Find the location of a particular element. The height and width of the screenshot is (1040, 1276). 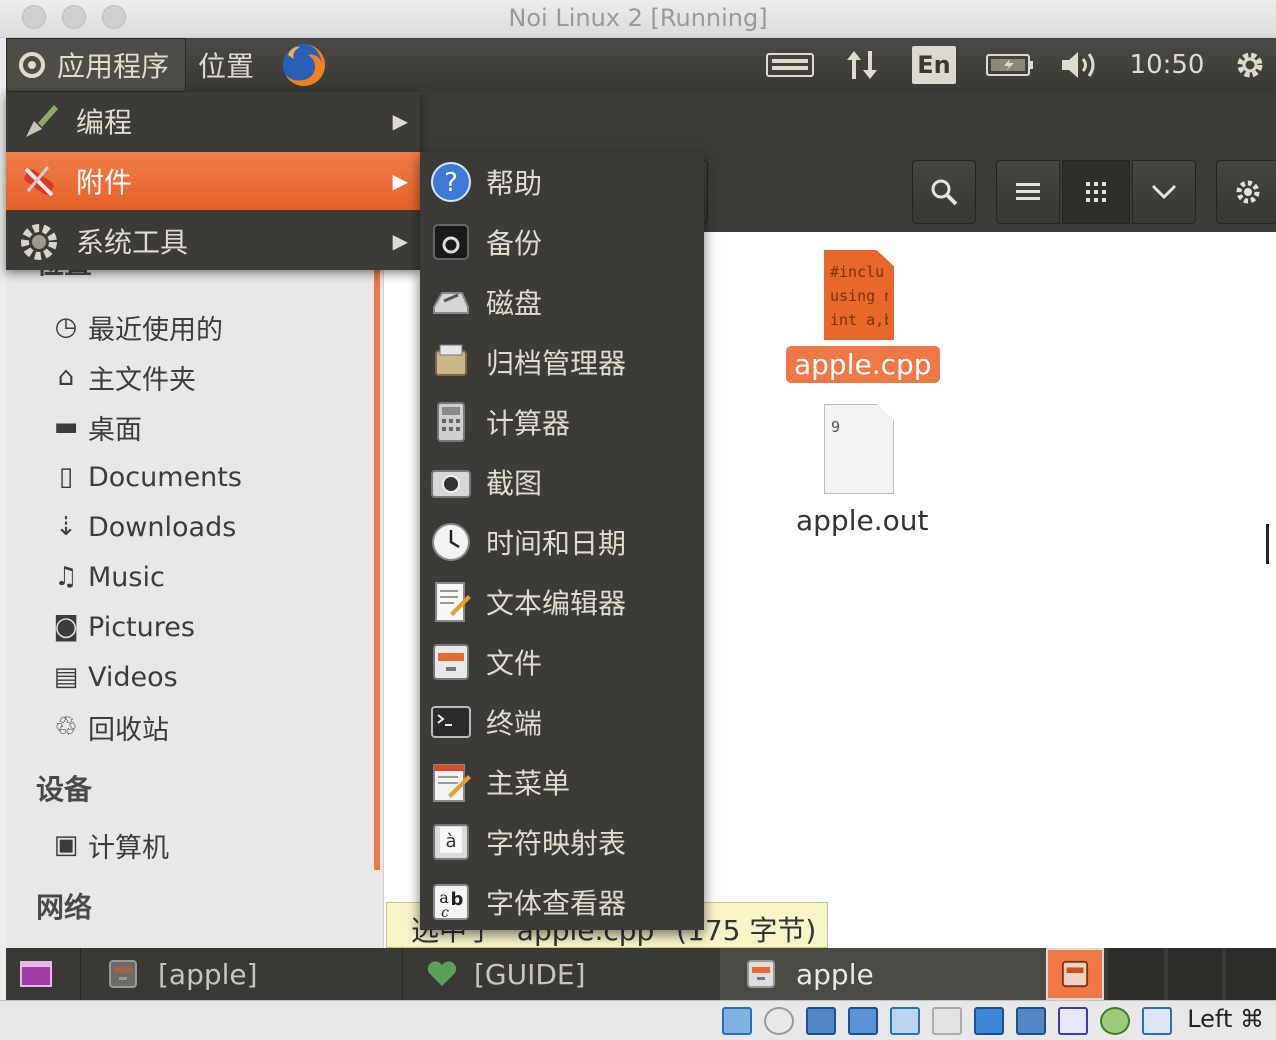

network-updown-icon is located at coordinates (862, 65).